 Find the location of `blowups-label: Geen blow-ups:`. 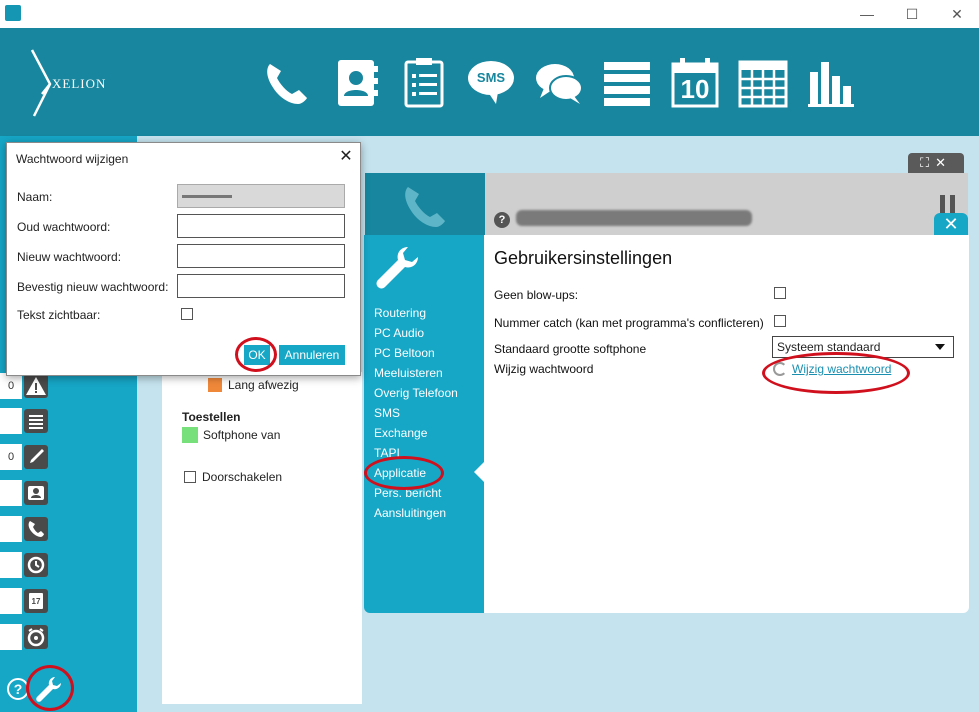

blowups-label: Geen blow-ups: is located at coordinates (536, 295).